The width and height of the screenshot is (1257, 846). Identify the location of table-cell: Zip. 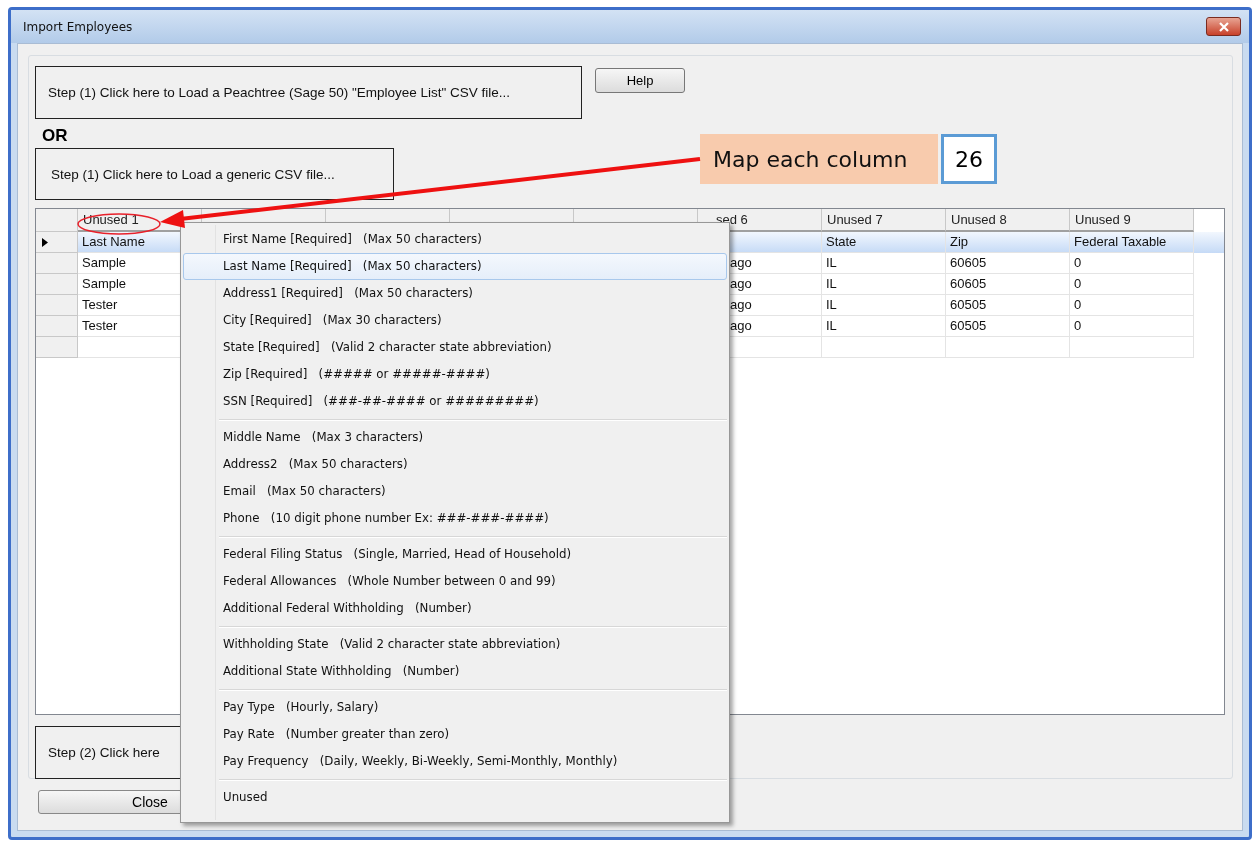
(1008, 242).